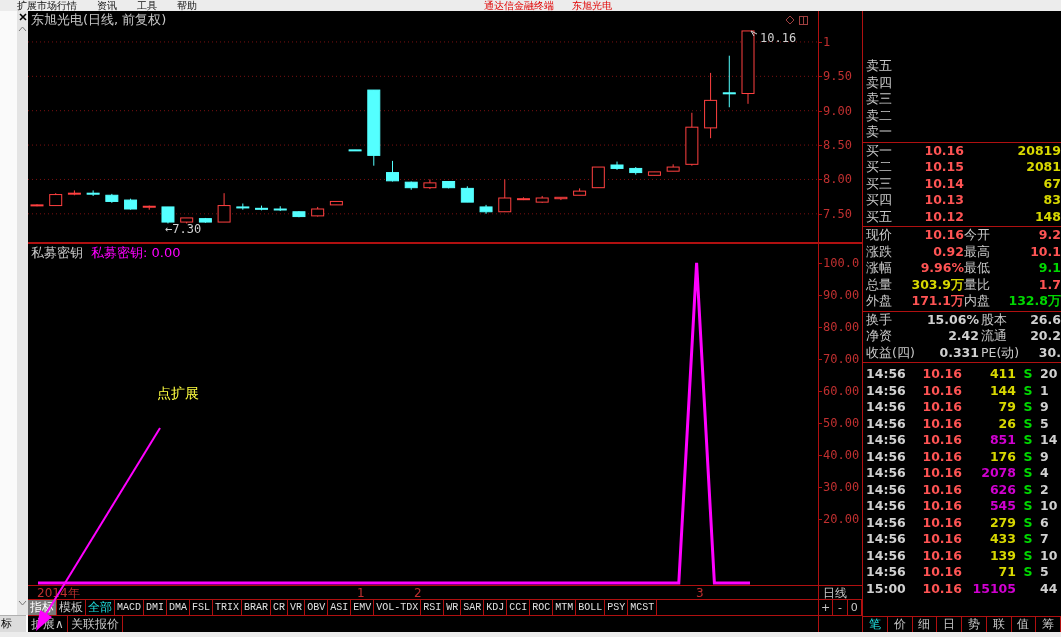  What do you see at coordinates (827, 41) in the screenshot?
I see `price-axis-label: 1` at bounding box center [827, 41].